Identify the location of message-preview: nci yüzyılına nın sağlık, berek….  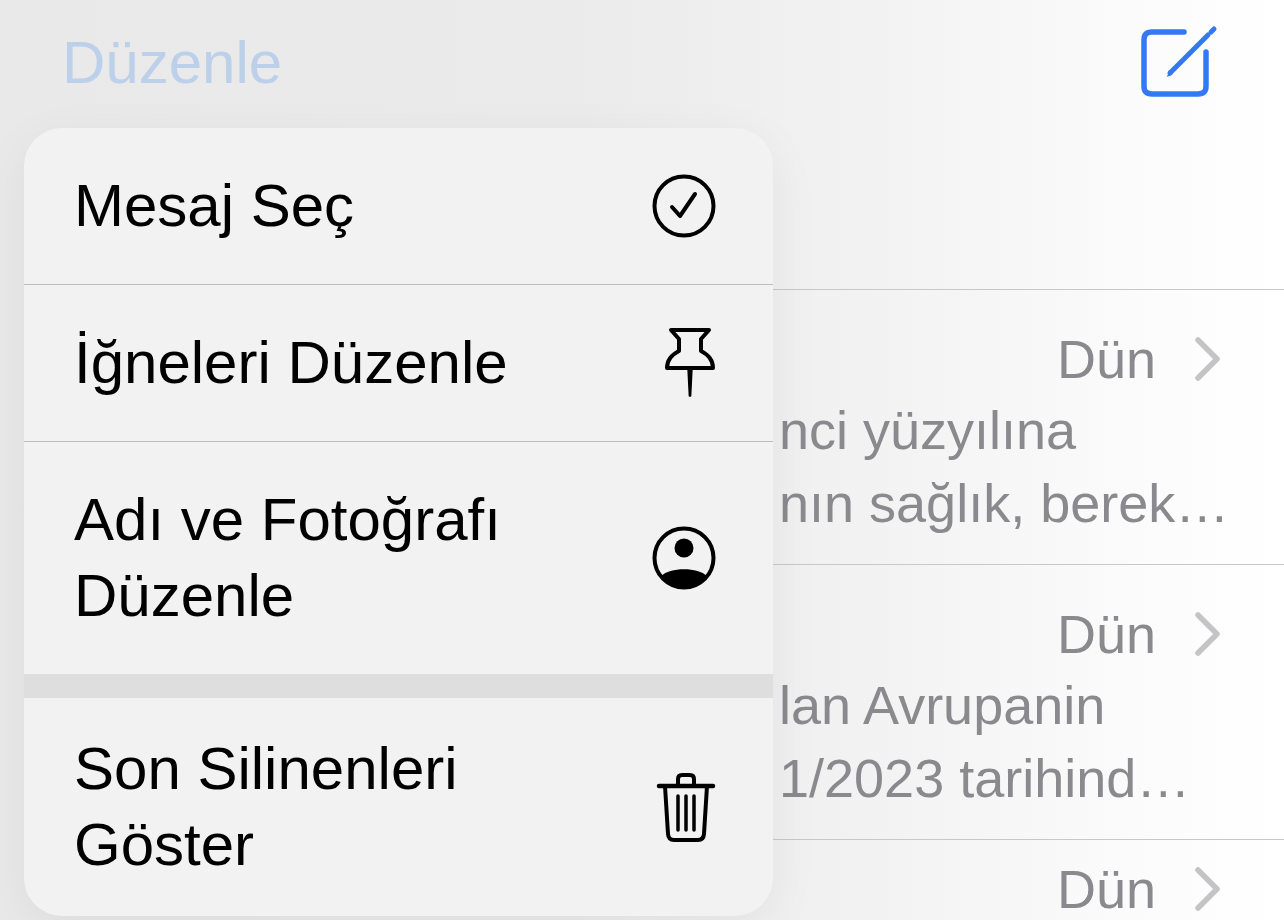
(1000, 467).